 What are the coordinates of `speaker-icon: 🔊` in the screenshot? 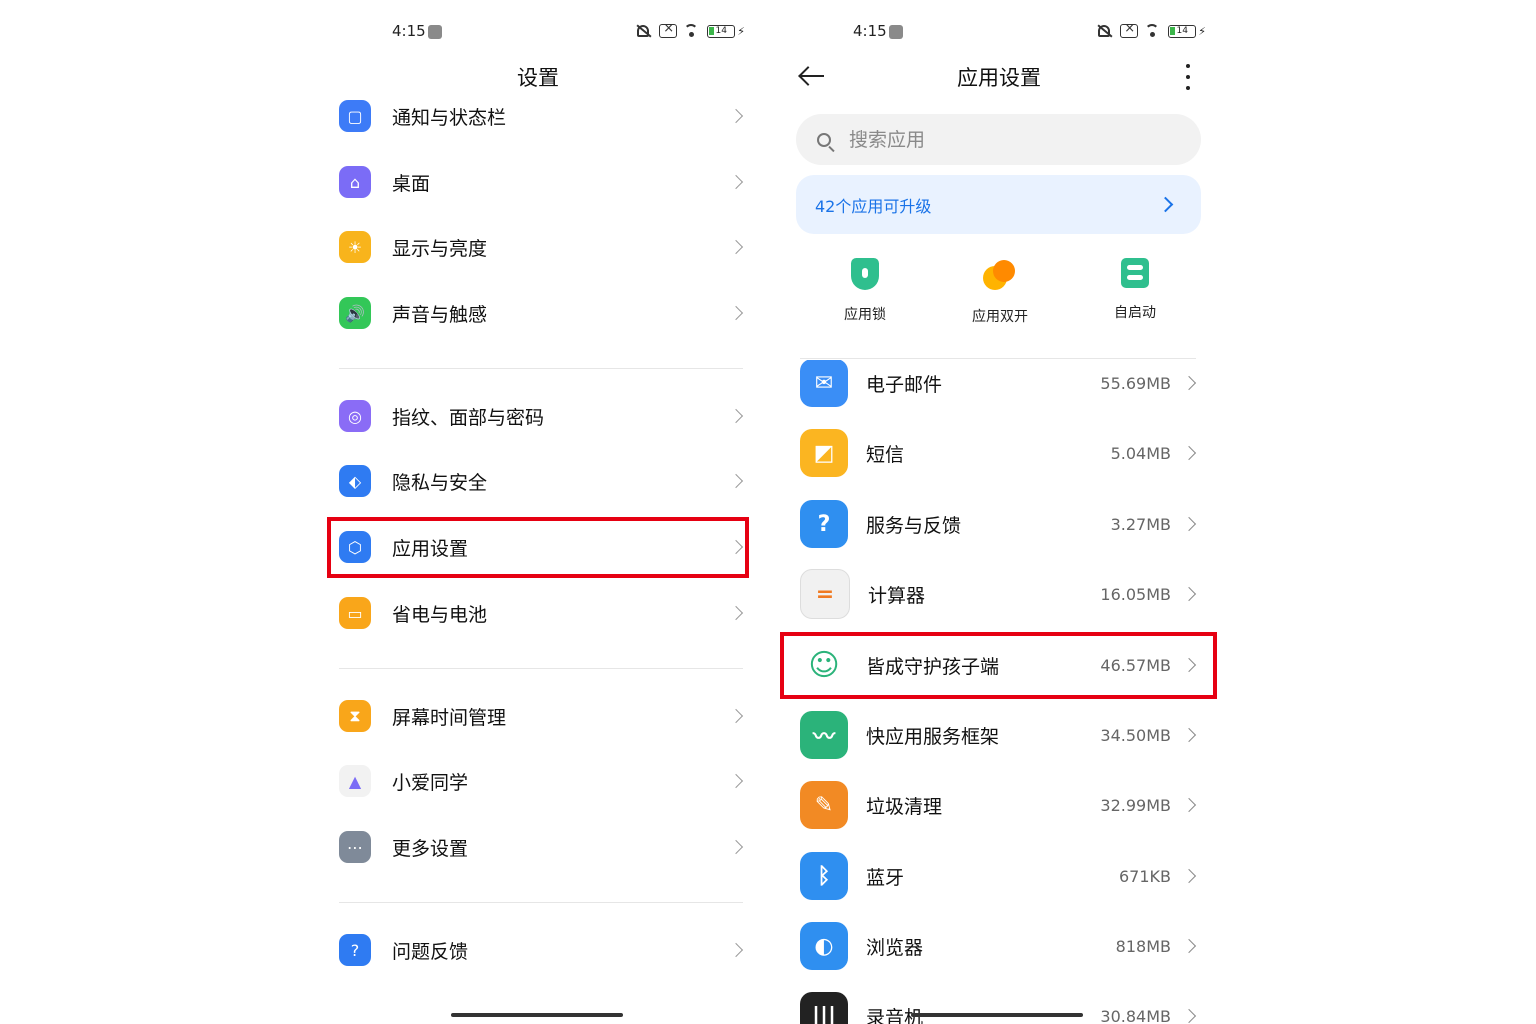 It's located at (355, 313).